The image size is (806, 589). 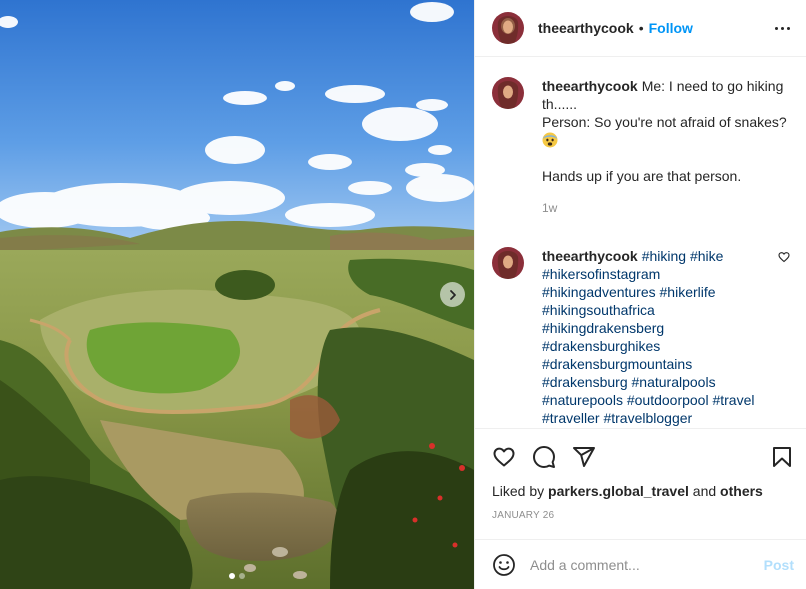 I want to click on more-options-icon, so click(x=782, y=28).